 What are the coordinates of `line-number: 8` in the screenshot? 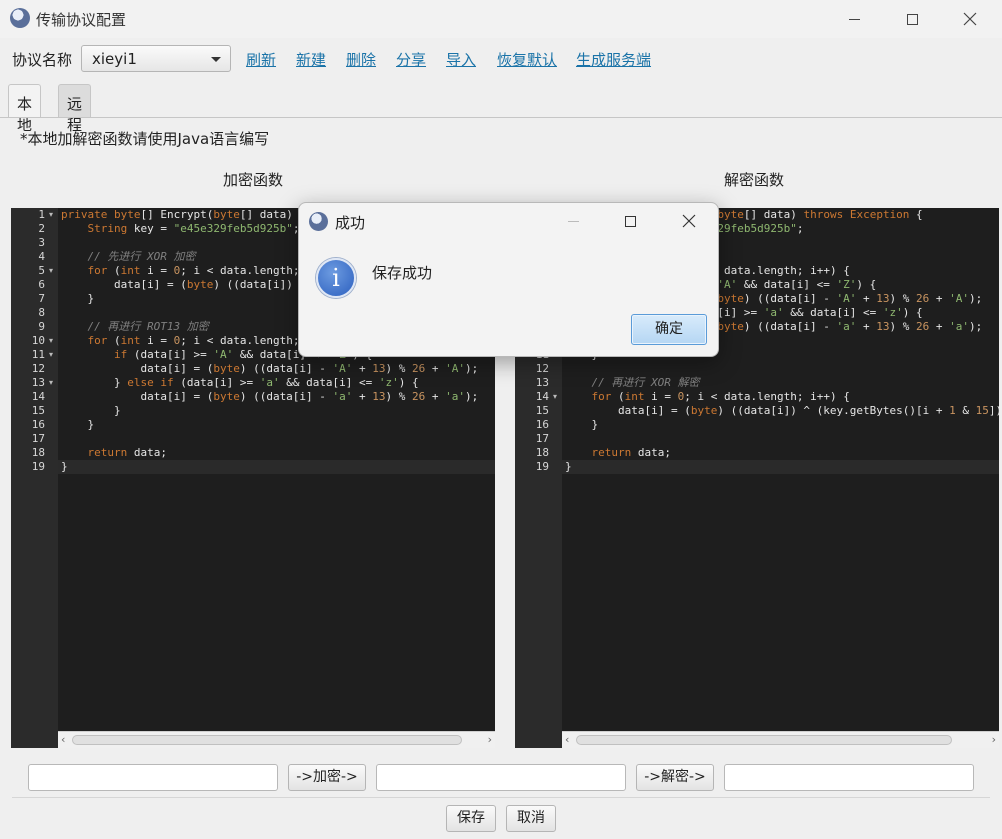 It's located at (41, 312).